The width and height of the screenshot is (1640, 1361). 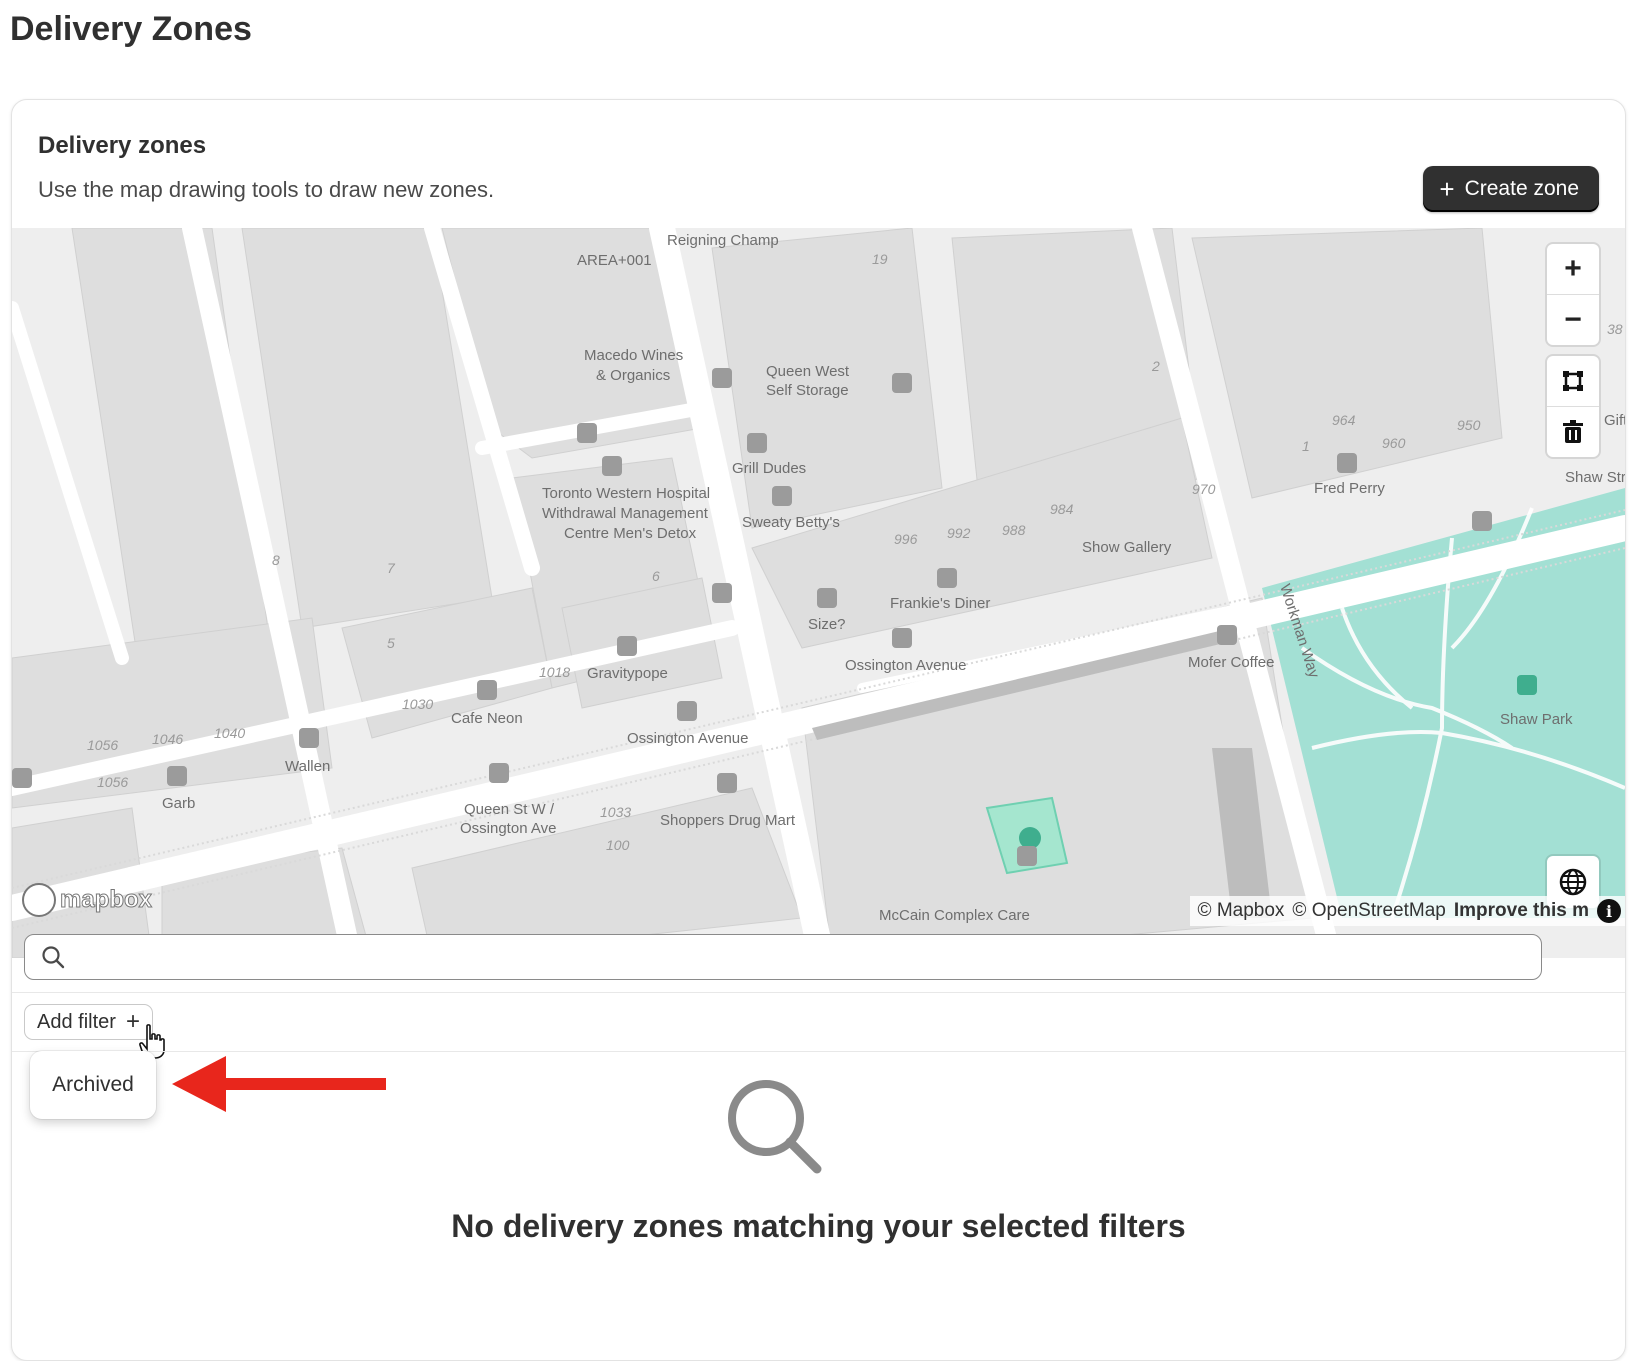 What do you see at coordinates (1536, 719) in the screenshot?
I see `svg-text: Shaw Park` at bounding box center [1536, 719].